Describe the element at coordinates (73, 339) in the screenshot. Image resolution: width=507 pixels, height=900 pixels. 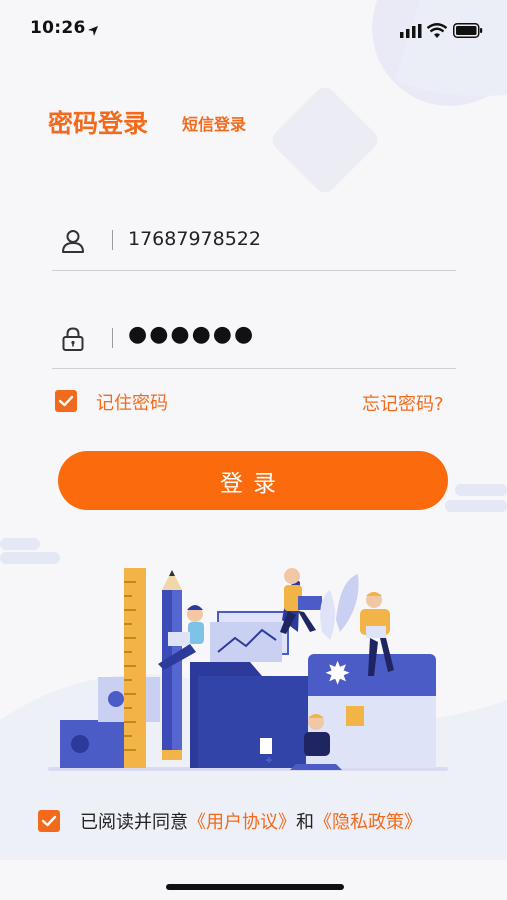
I see `lock-icon` at that location.